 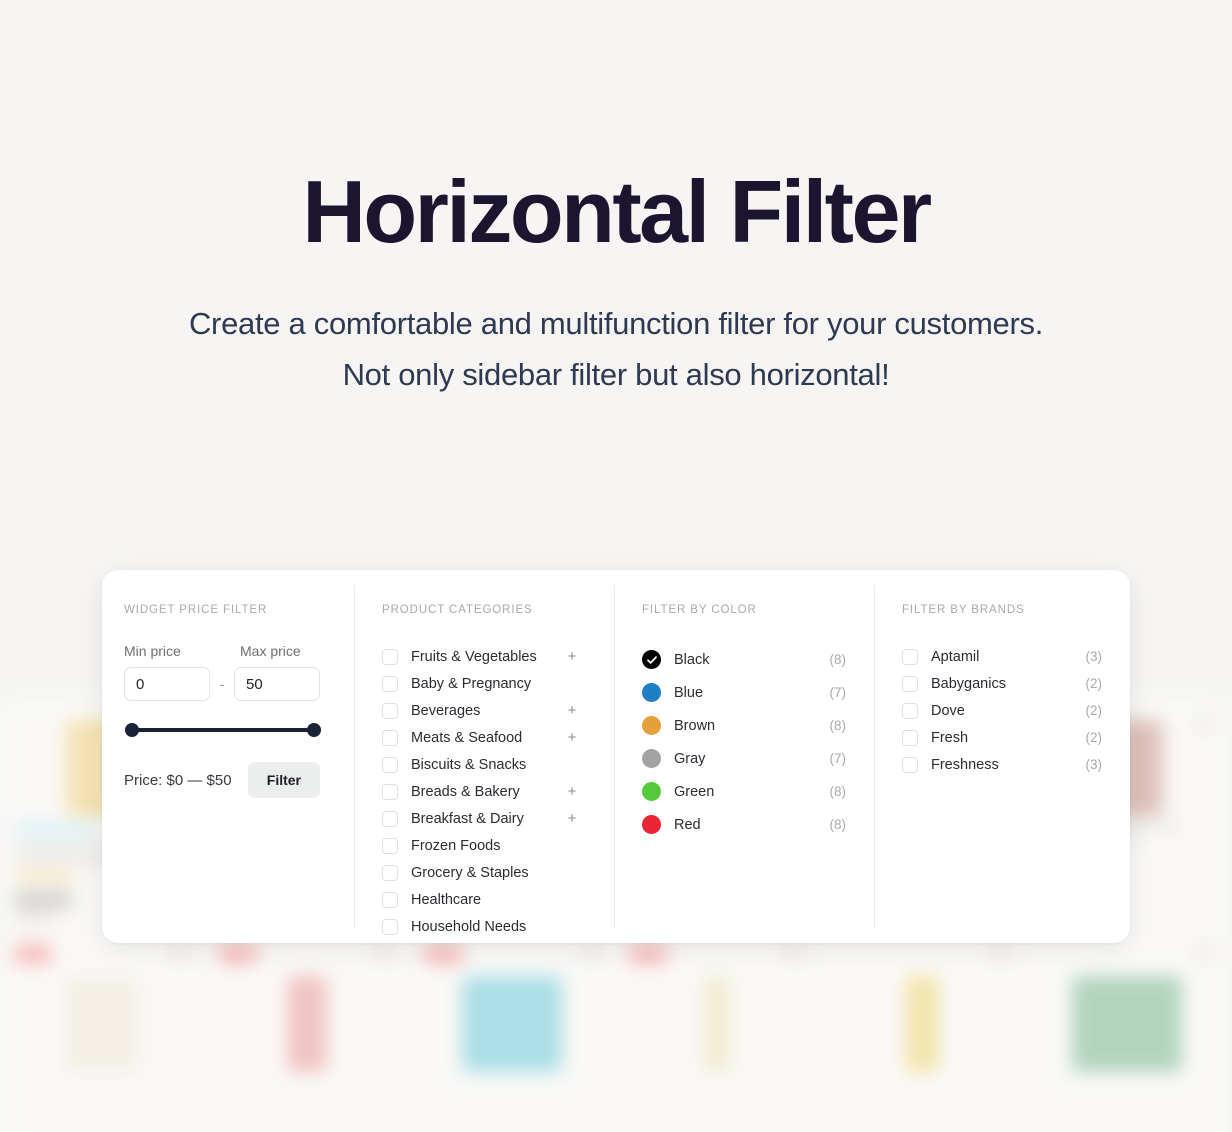 What do you see at coordinates (467, 818) in the screenshot?
I see `category-label: Breakfast & Dairy` at bounding box center [467, 818].